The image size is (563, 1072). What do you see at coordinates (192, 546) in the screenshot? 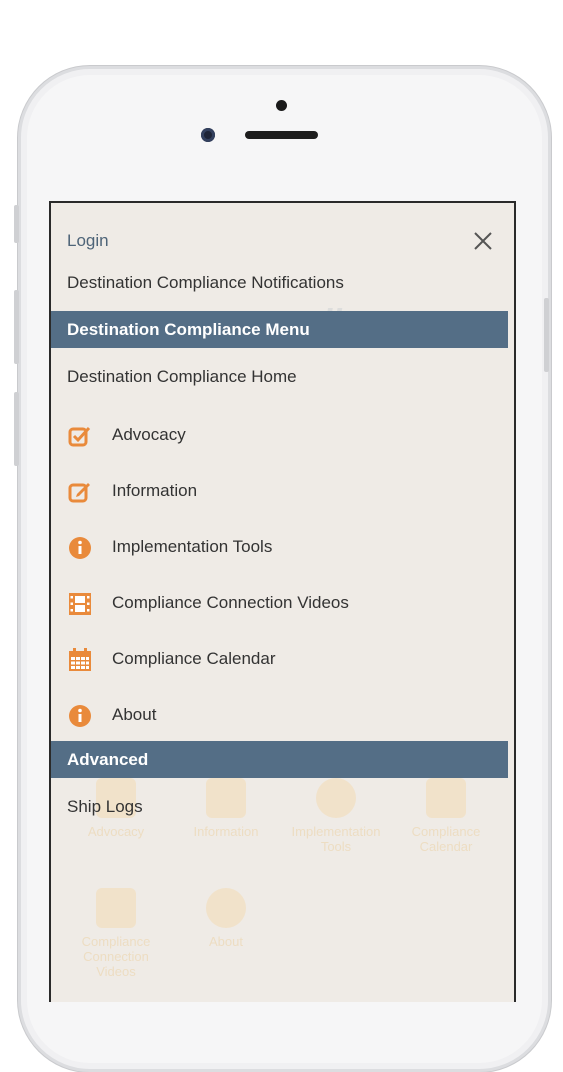
I see `menu-item-label: Implementation Tools` at bounding box center [192, 546].